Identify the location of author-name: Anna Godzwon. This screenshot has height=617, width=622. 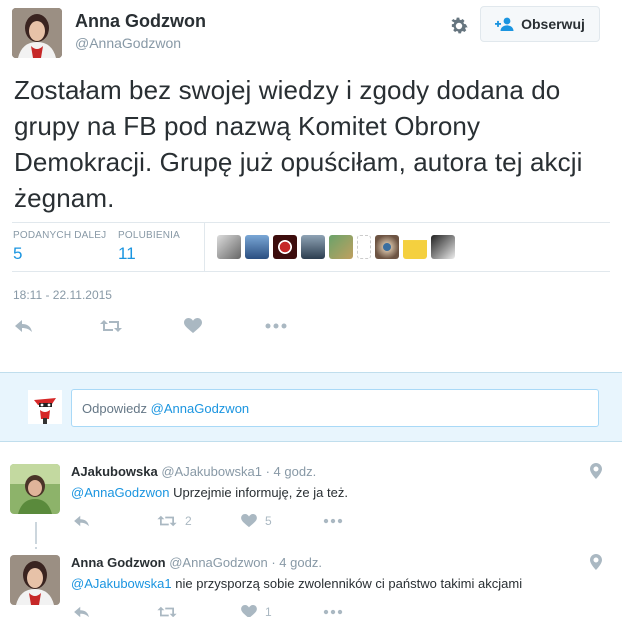
(140, 21).